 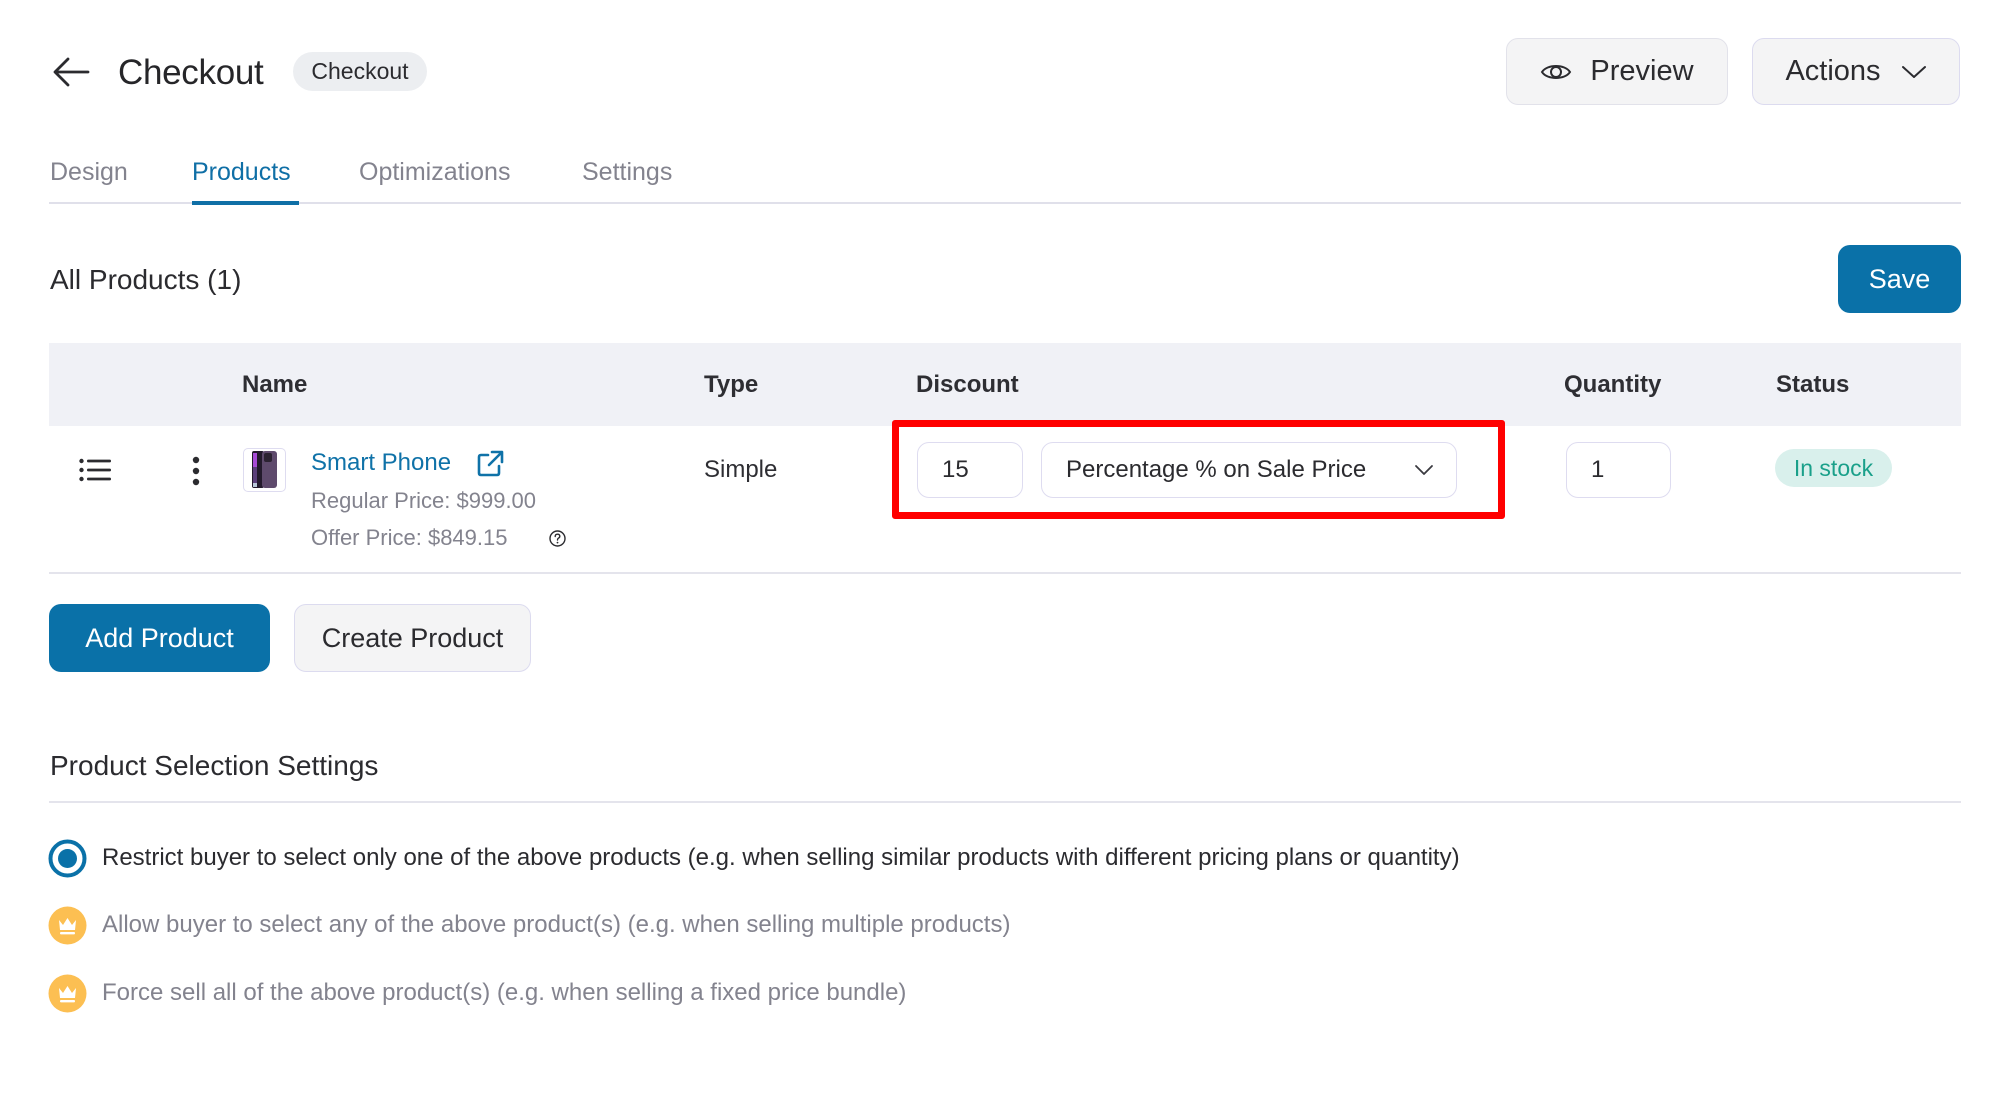 What do you see at coordinates (1005, 177) in the screenshot?
I see `tab-bar: Design Products Optimizations Settings` at bounding box center [1005, 177].